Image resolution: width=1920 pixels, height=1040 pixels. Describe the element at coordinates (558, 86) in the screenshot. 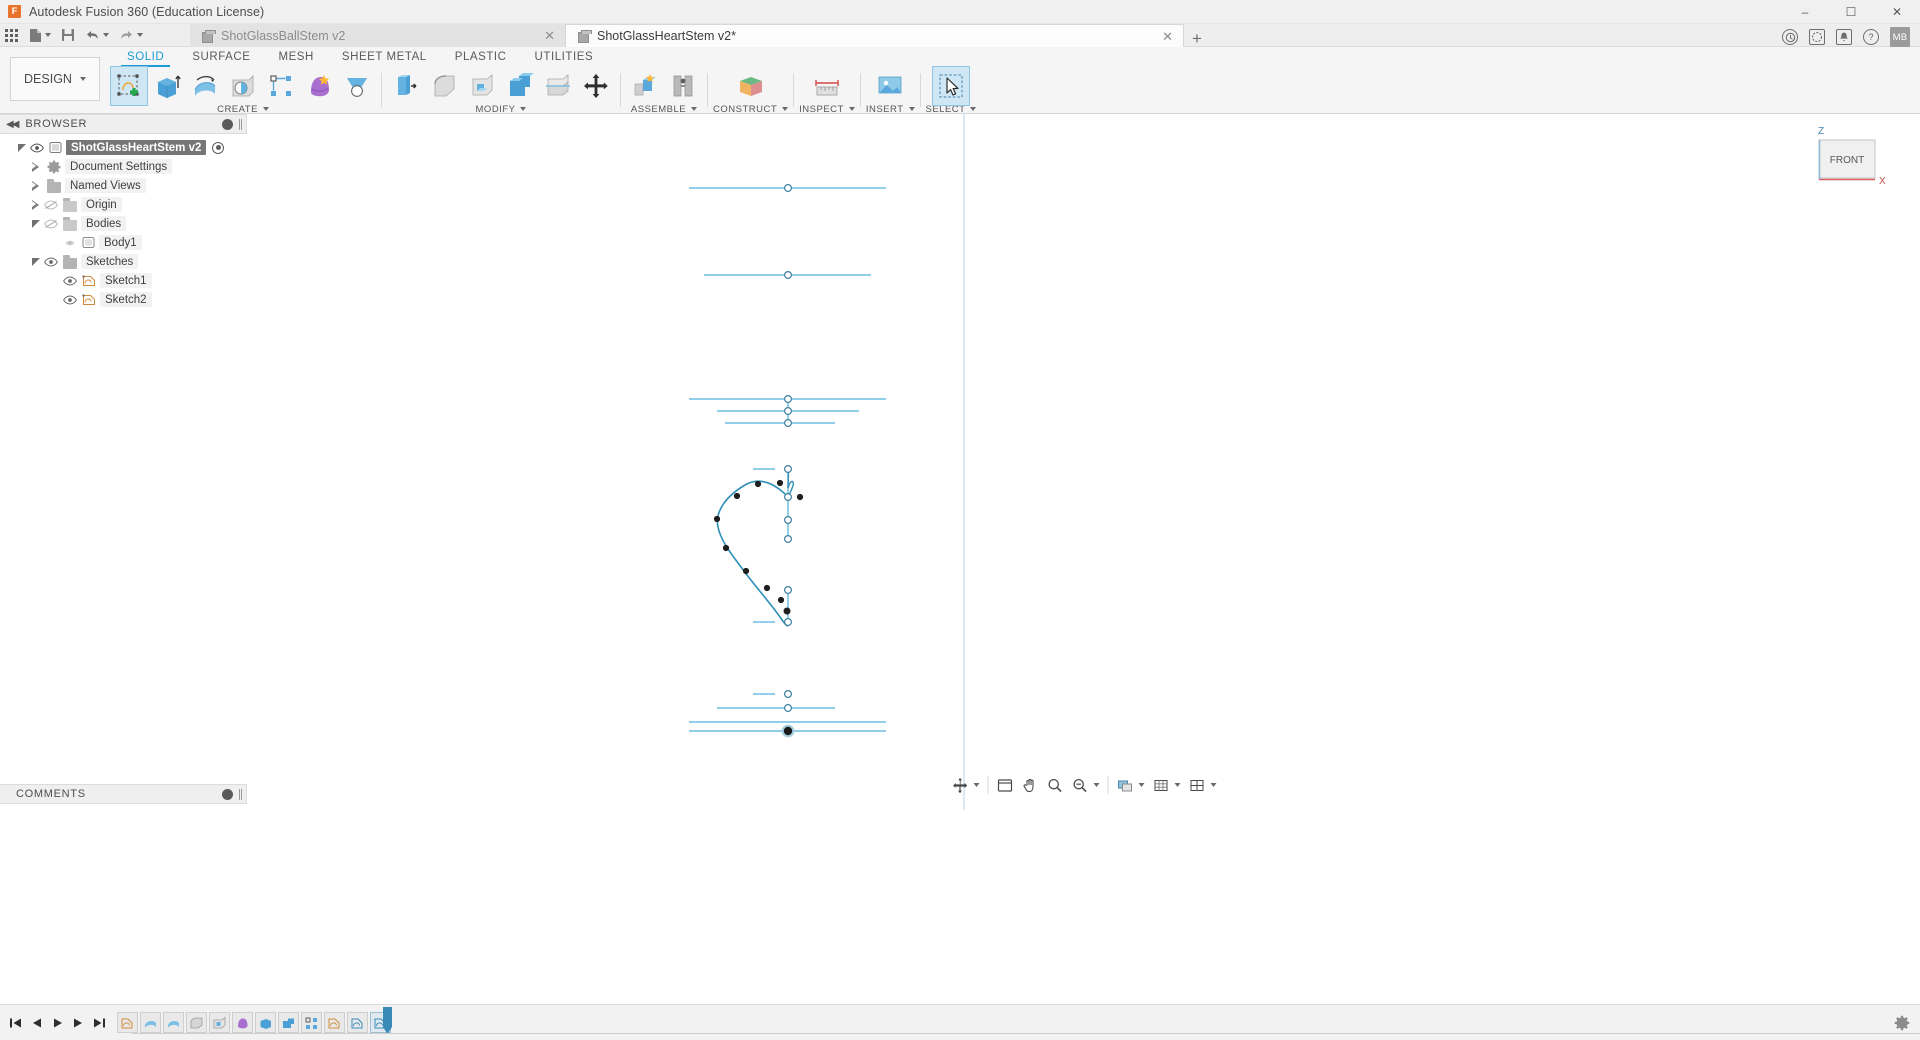

I see `split-face-button` at that location.